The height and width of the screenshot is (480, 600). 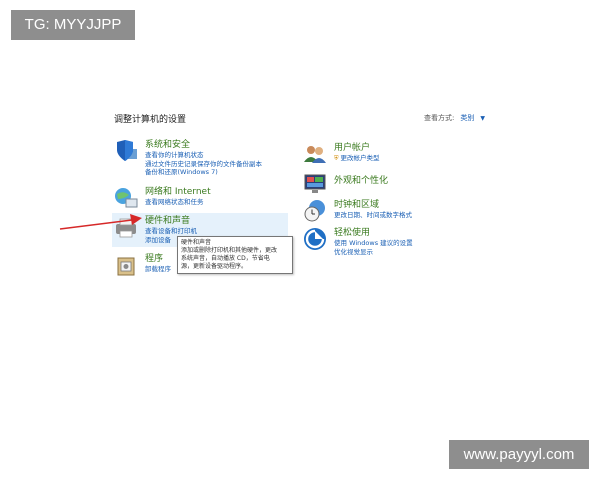 What do you see at coordinates (315, 211) in the screenshot?
I see `clock-globe-icon` at bounding box center [315, 211].